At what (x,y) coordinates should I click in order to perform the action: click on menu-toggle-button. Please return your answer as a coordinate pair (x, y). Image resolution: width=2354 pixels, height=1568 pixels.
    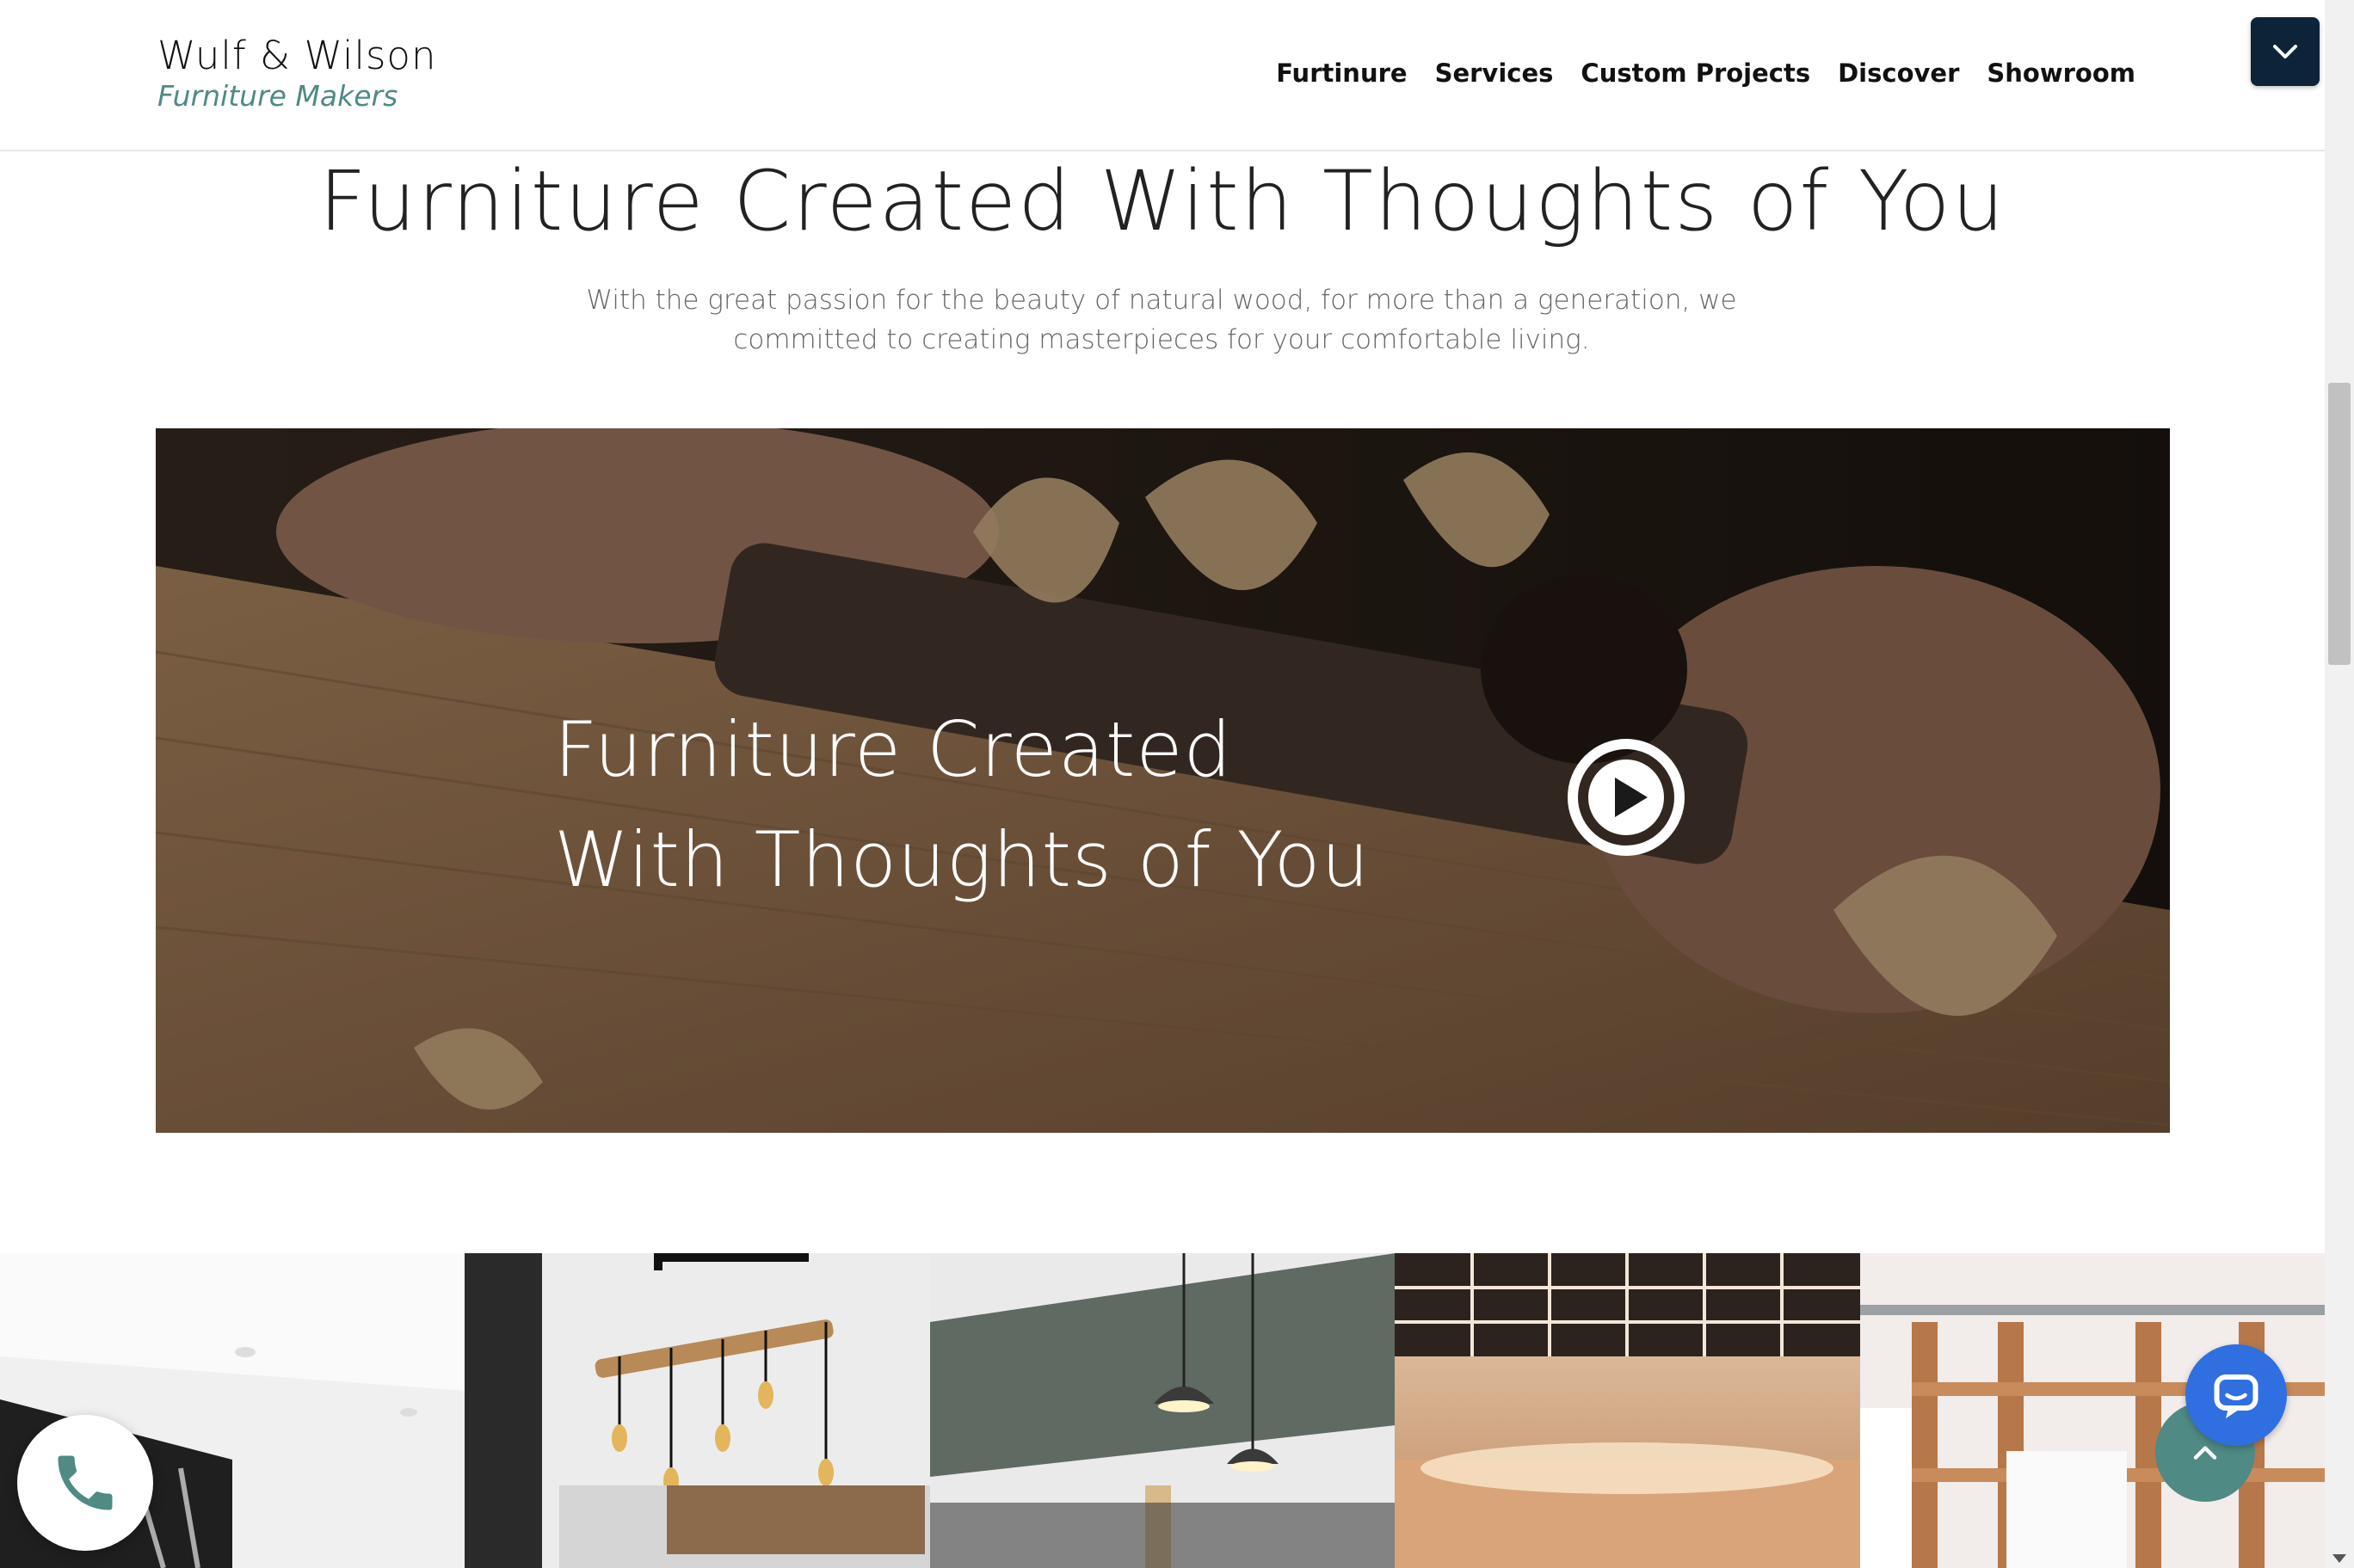
    Looking at the image, I should click on (2286, 51).